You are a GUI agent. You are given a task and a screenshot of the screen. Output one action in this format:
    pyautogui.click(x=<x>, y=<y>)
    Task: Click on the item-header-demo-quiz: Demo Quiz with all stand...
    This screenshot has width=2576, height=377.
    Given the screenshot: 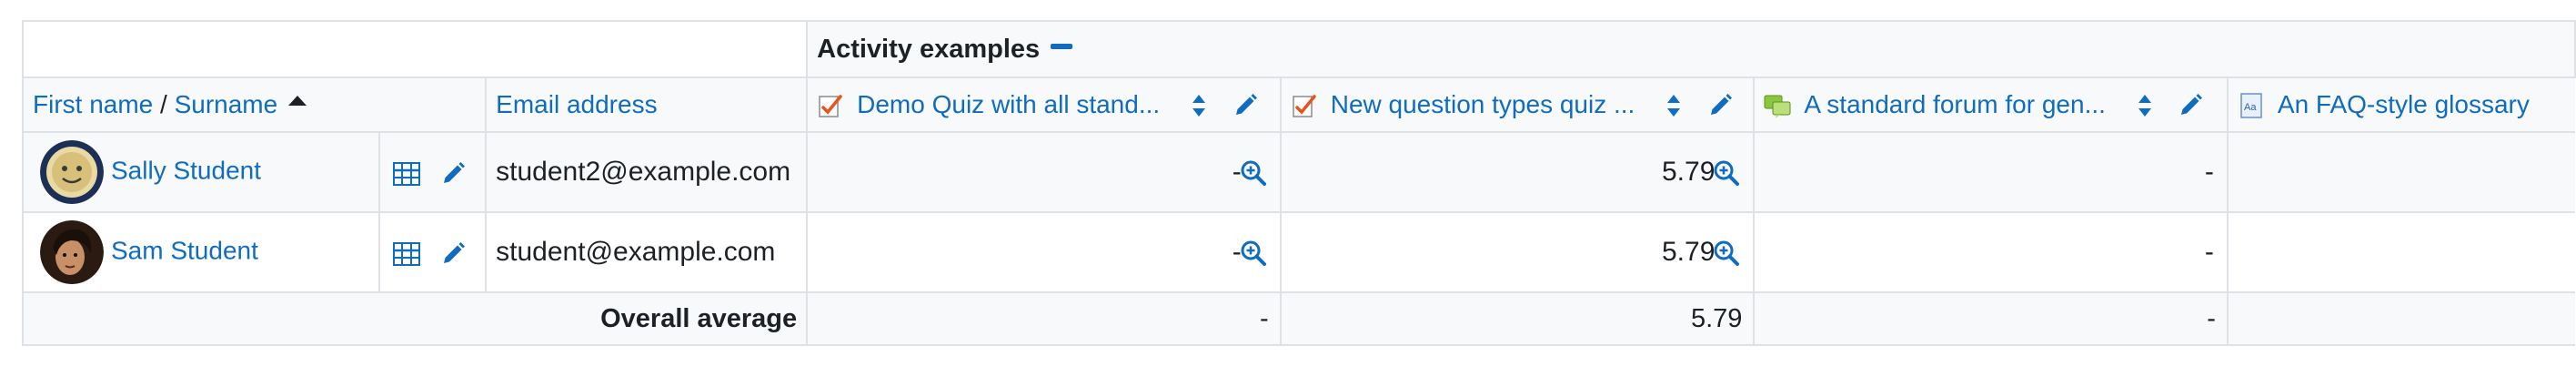 What is the action you would take?
    pyautogui.click(x=1044, y=105)
    